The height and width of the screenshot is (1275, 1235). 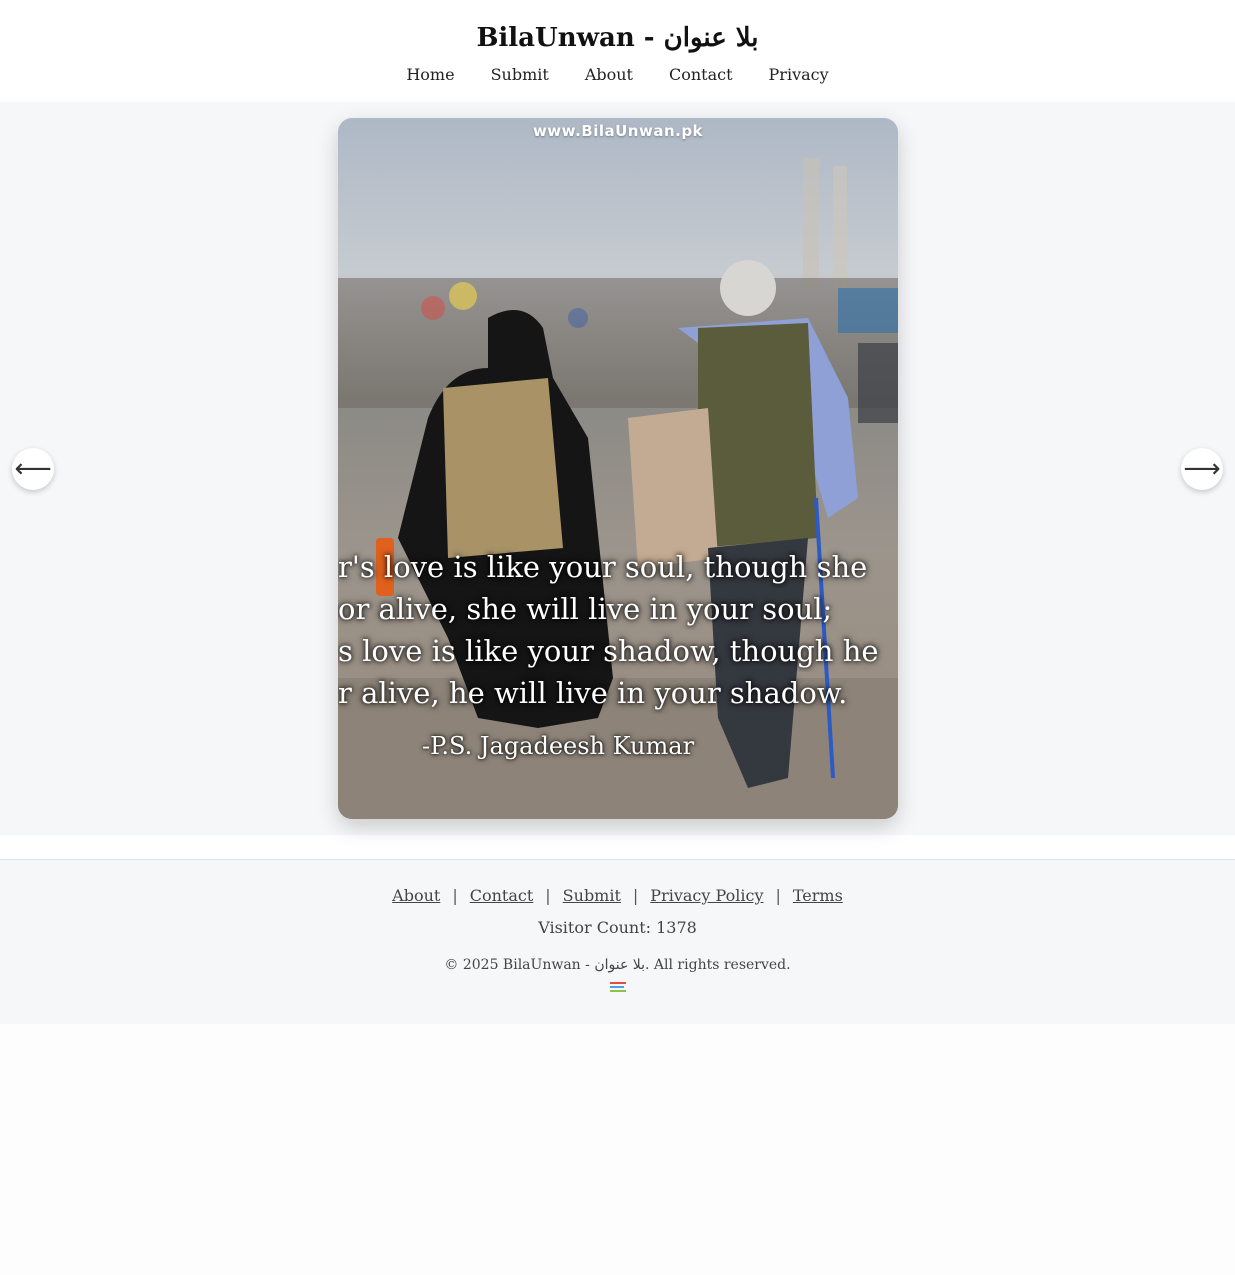 What do you see at coordinates (416, 895) in the screenshot?
I see `footer-link-about: About` at bounding box center [416, 895].